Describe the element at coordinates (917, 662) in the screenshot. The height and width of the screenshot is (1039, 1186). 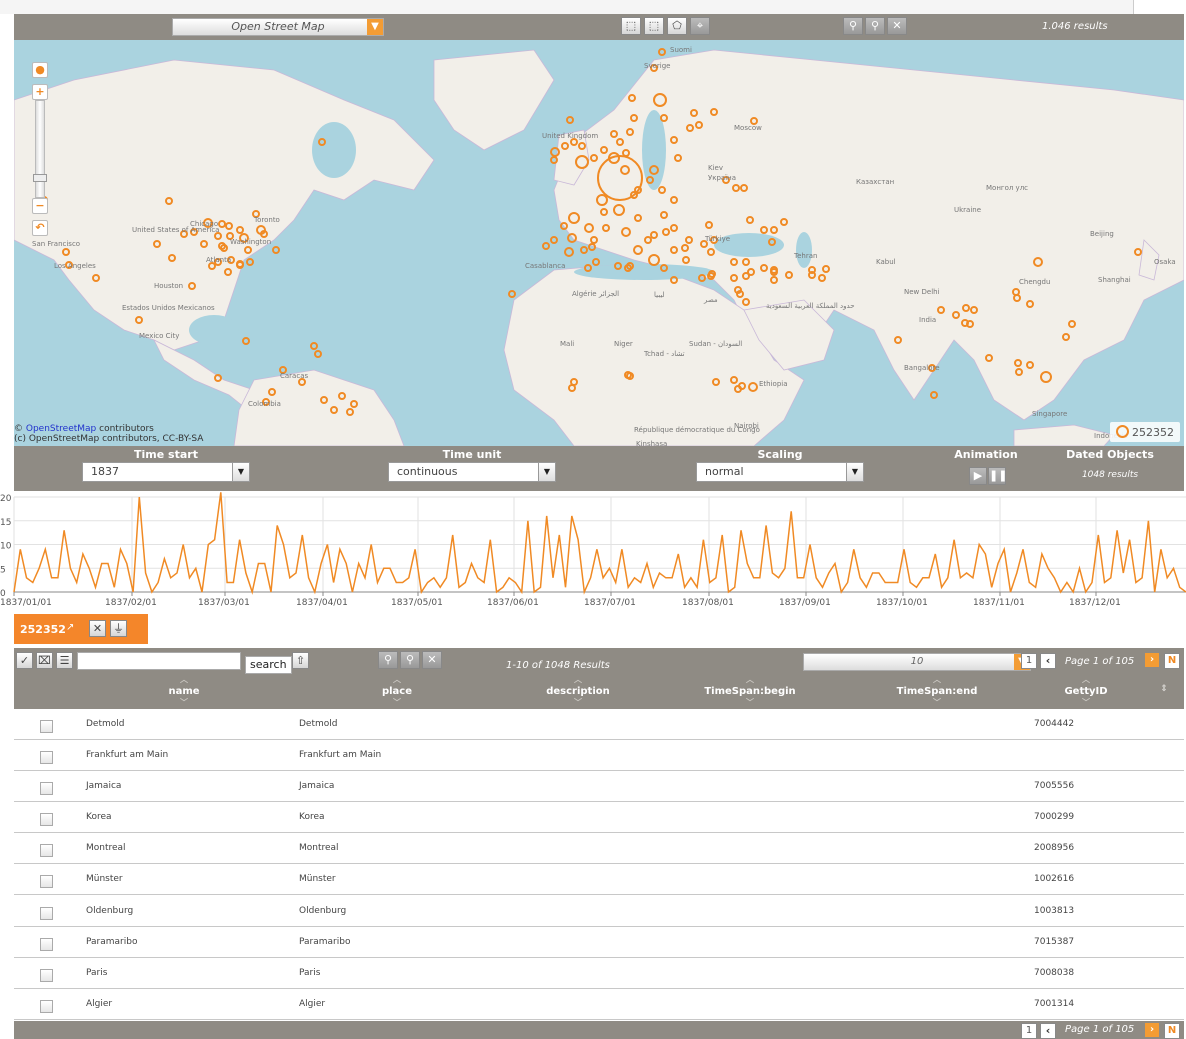
I see `per-page-select: 10 ▼` at that location.